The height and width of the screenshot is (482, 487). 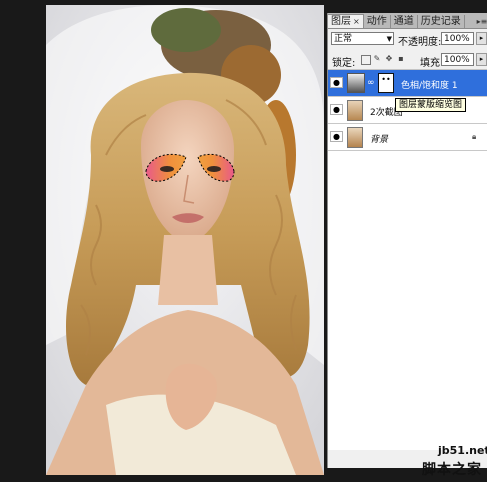 What do you see at coordinates (401, 59) in the screenshot?
I see `lock-all-icon: ▪` at bounding box center [401, 59].